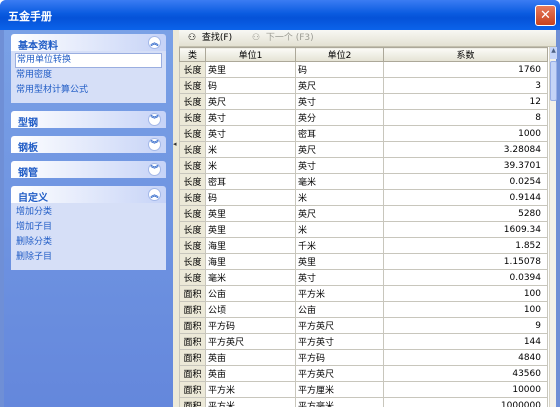 This screenshot has height=407, width=560. Describe the element at coordinates (545, 15) in the screenshot. I see `close-button: ✕` at that location.